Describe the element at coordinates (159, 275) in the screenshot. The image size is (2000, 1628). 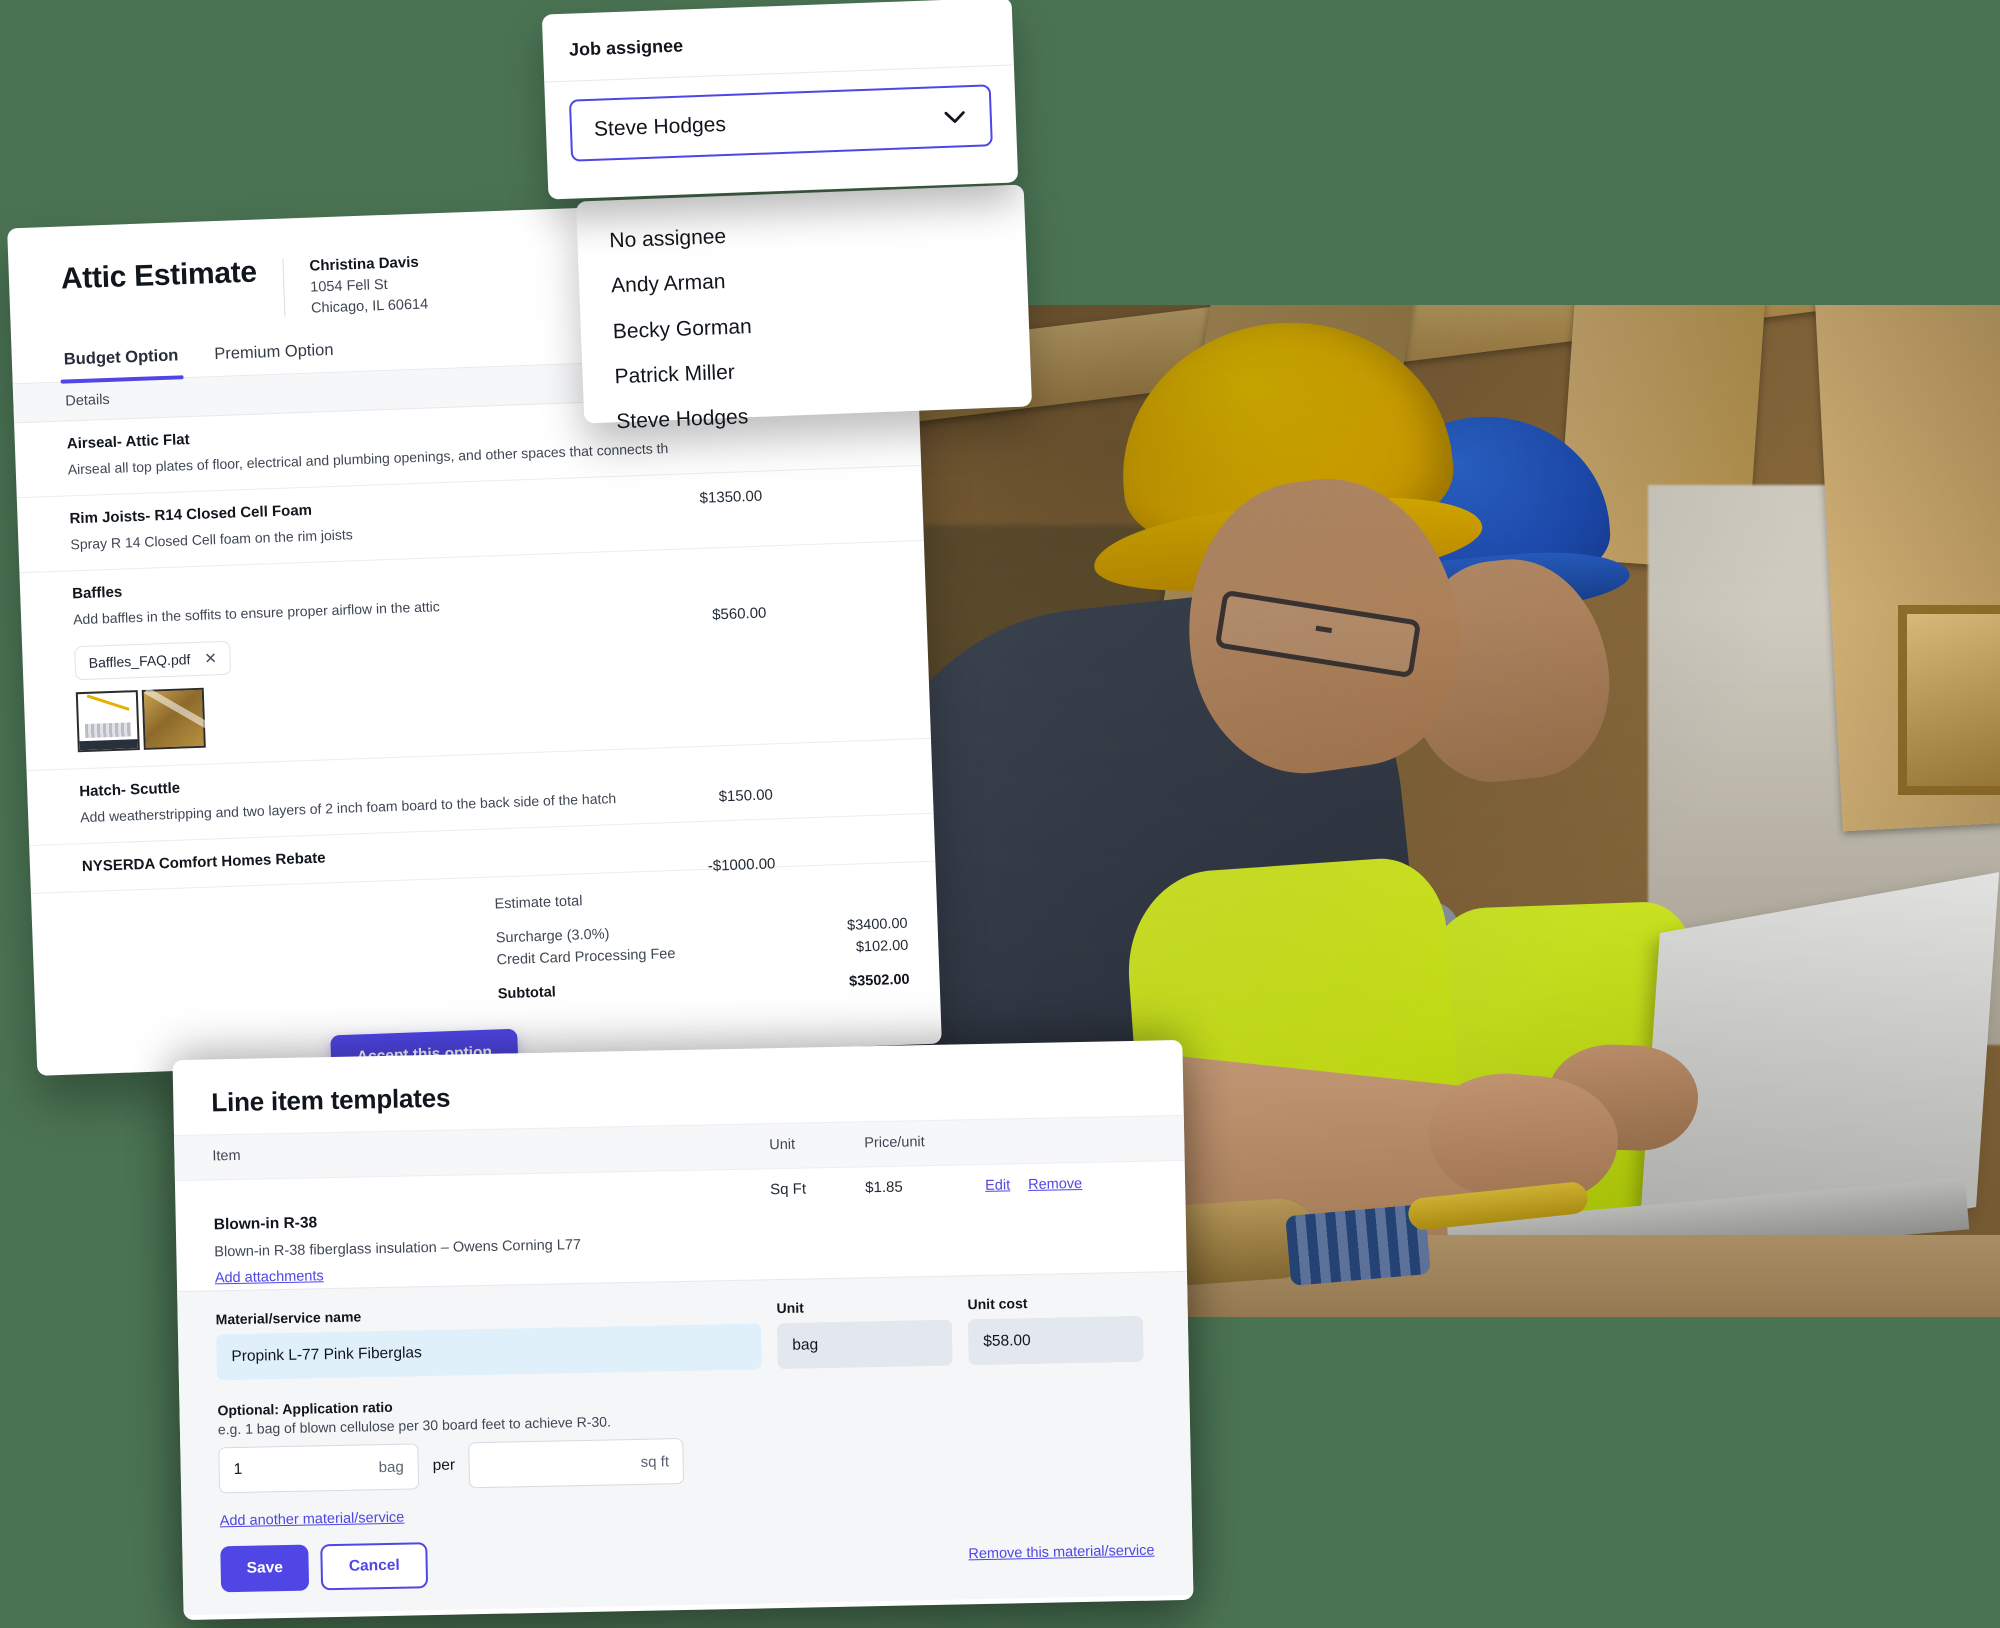
I see `page-title: Attic Estimate` at that location.